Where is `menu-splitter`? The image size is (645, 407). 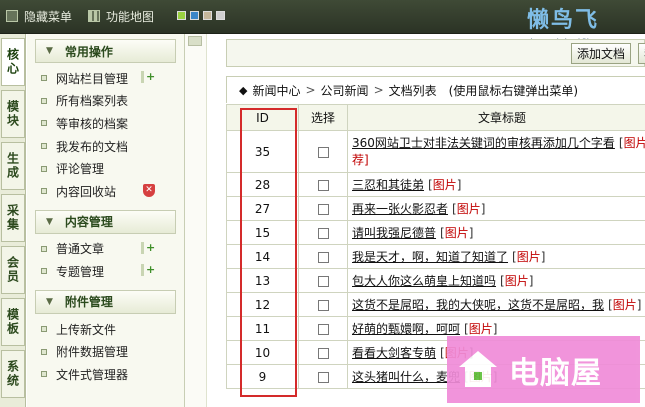
menu-splitter is located at coordinates (196, 220).